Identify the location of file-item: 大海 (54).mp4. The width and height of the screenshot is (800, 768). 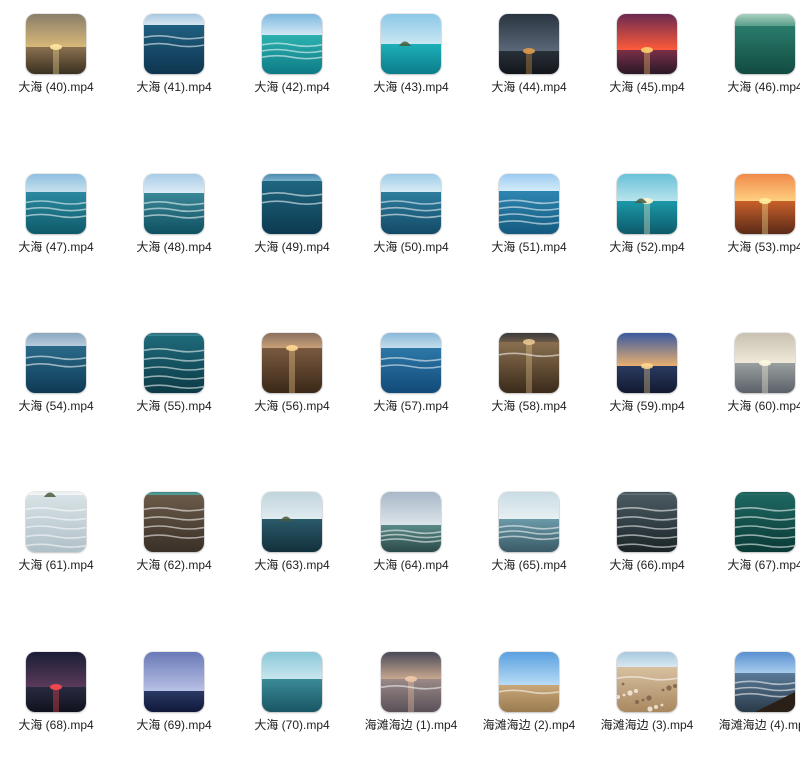
(56, 384).